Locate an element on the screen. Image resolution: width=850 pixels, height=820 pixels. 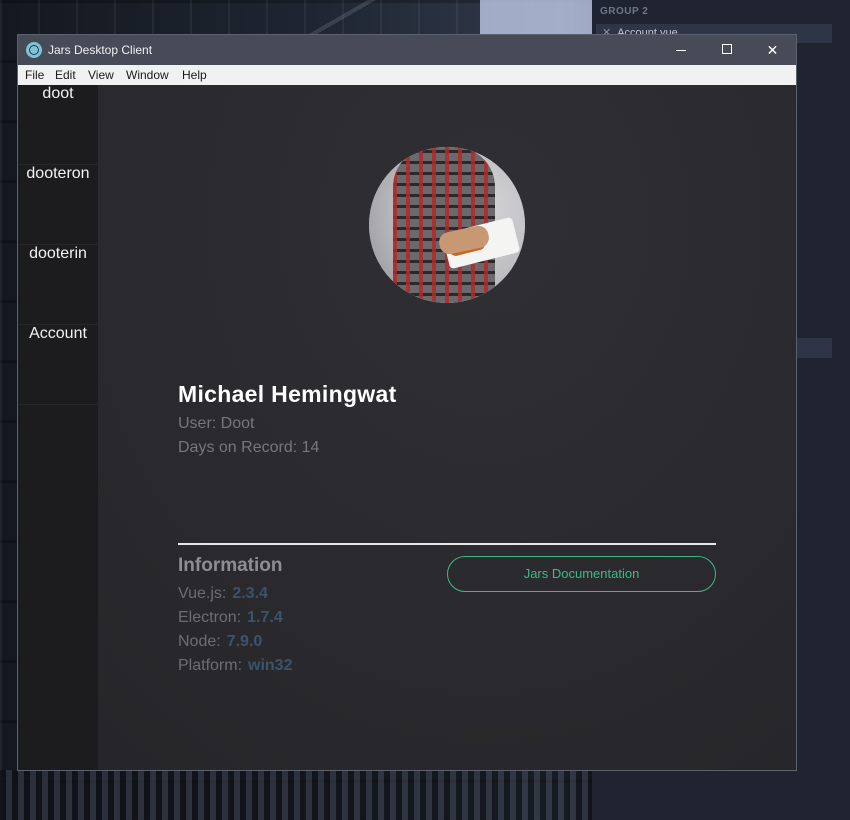
sidebar-item-doot: doot is located at coordinates (58, 125).